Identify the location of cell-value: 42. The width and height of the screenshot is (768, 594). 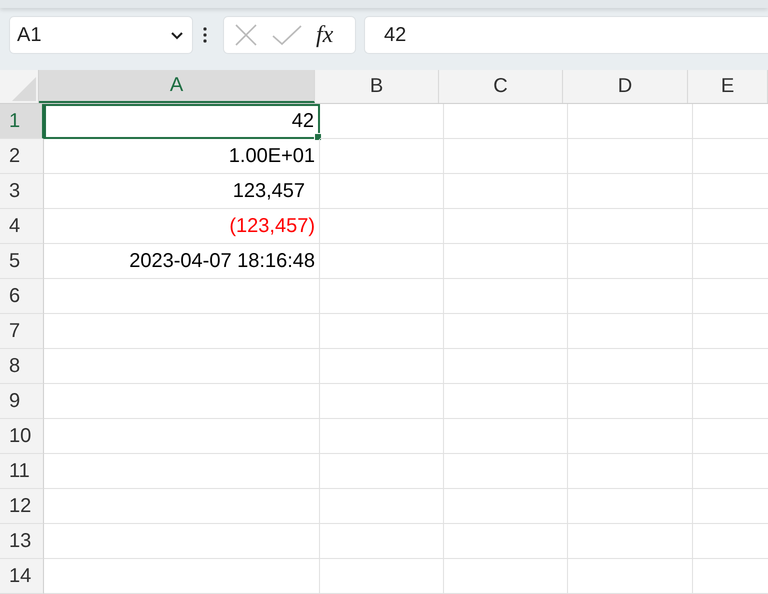
(303, 121).